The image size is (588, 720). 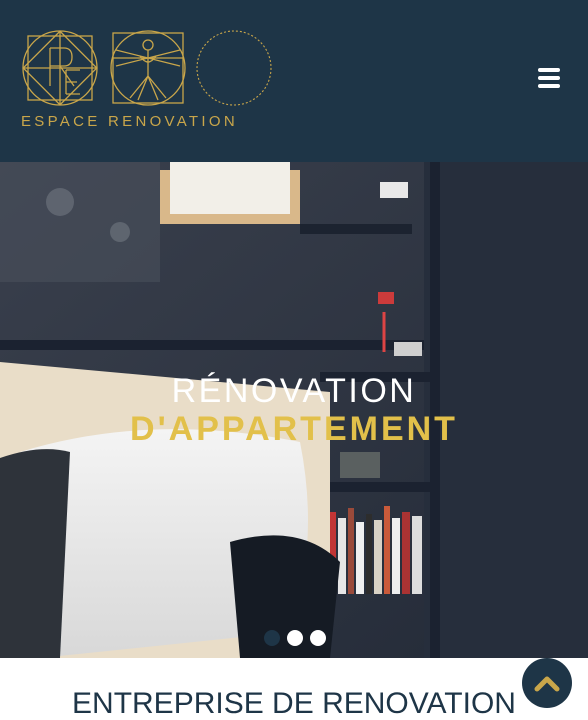 I want to click on hero-subtitle: D'APPARTEMENT, so click(x=294, y=429).